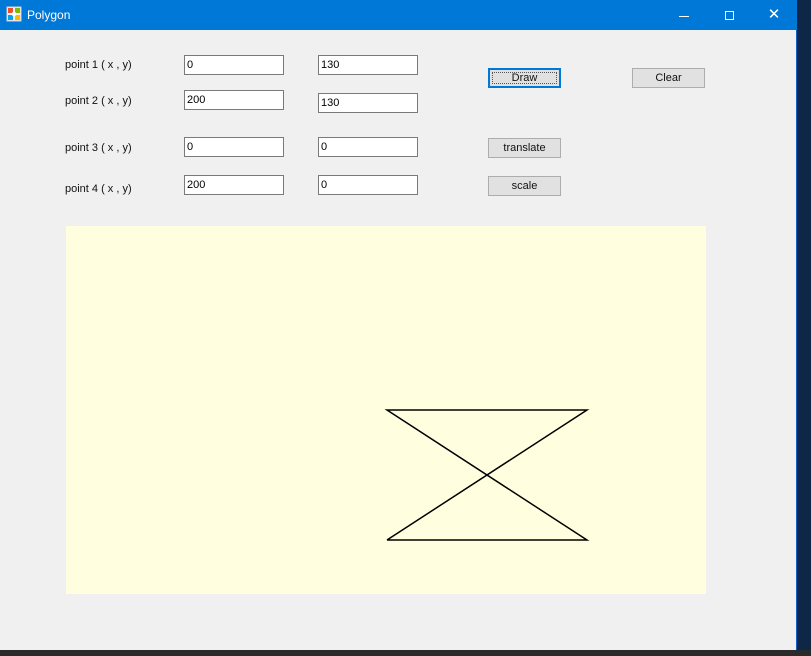 The width and height of the screenshot is (811, 656). Describe the element at coordinates (368, 65) in the screenshot. I see `point-1-y-input: 130` at that location.